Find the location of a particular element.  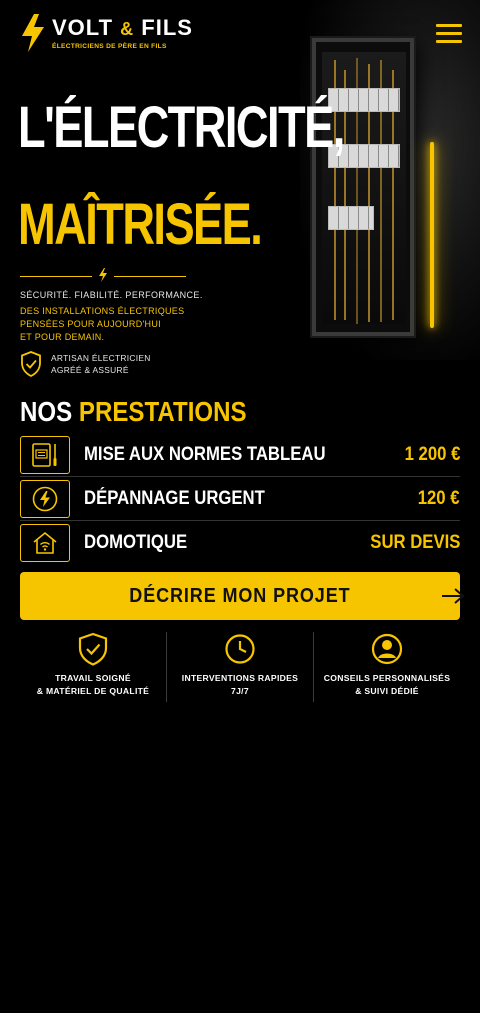

service-name: DÉPANNAGE URGENT is located at coordinates (174, 498).